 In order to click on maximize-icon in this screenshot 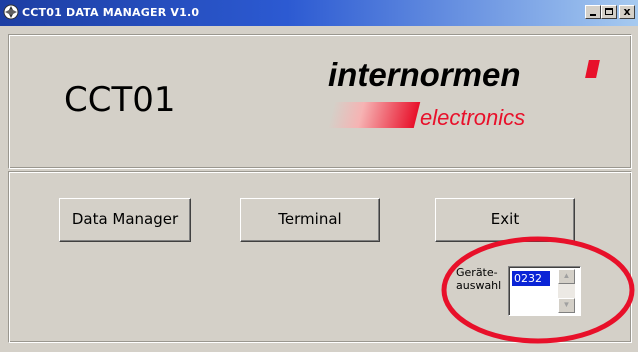, I will do `click(609, 11)`.